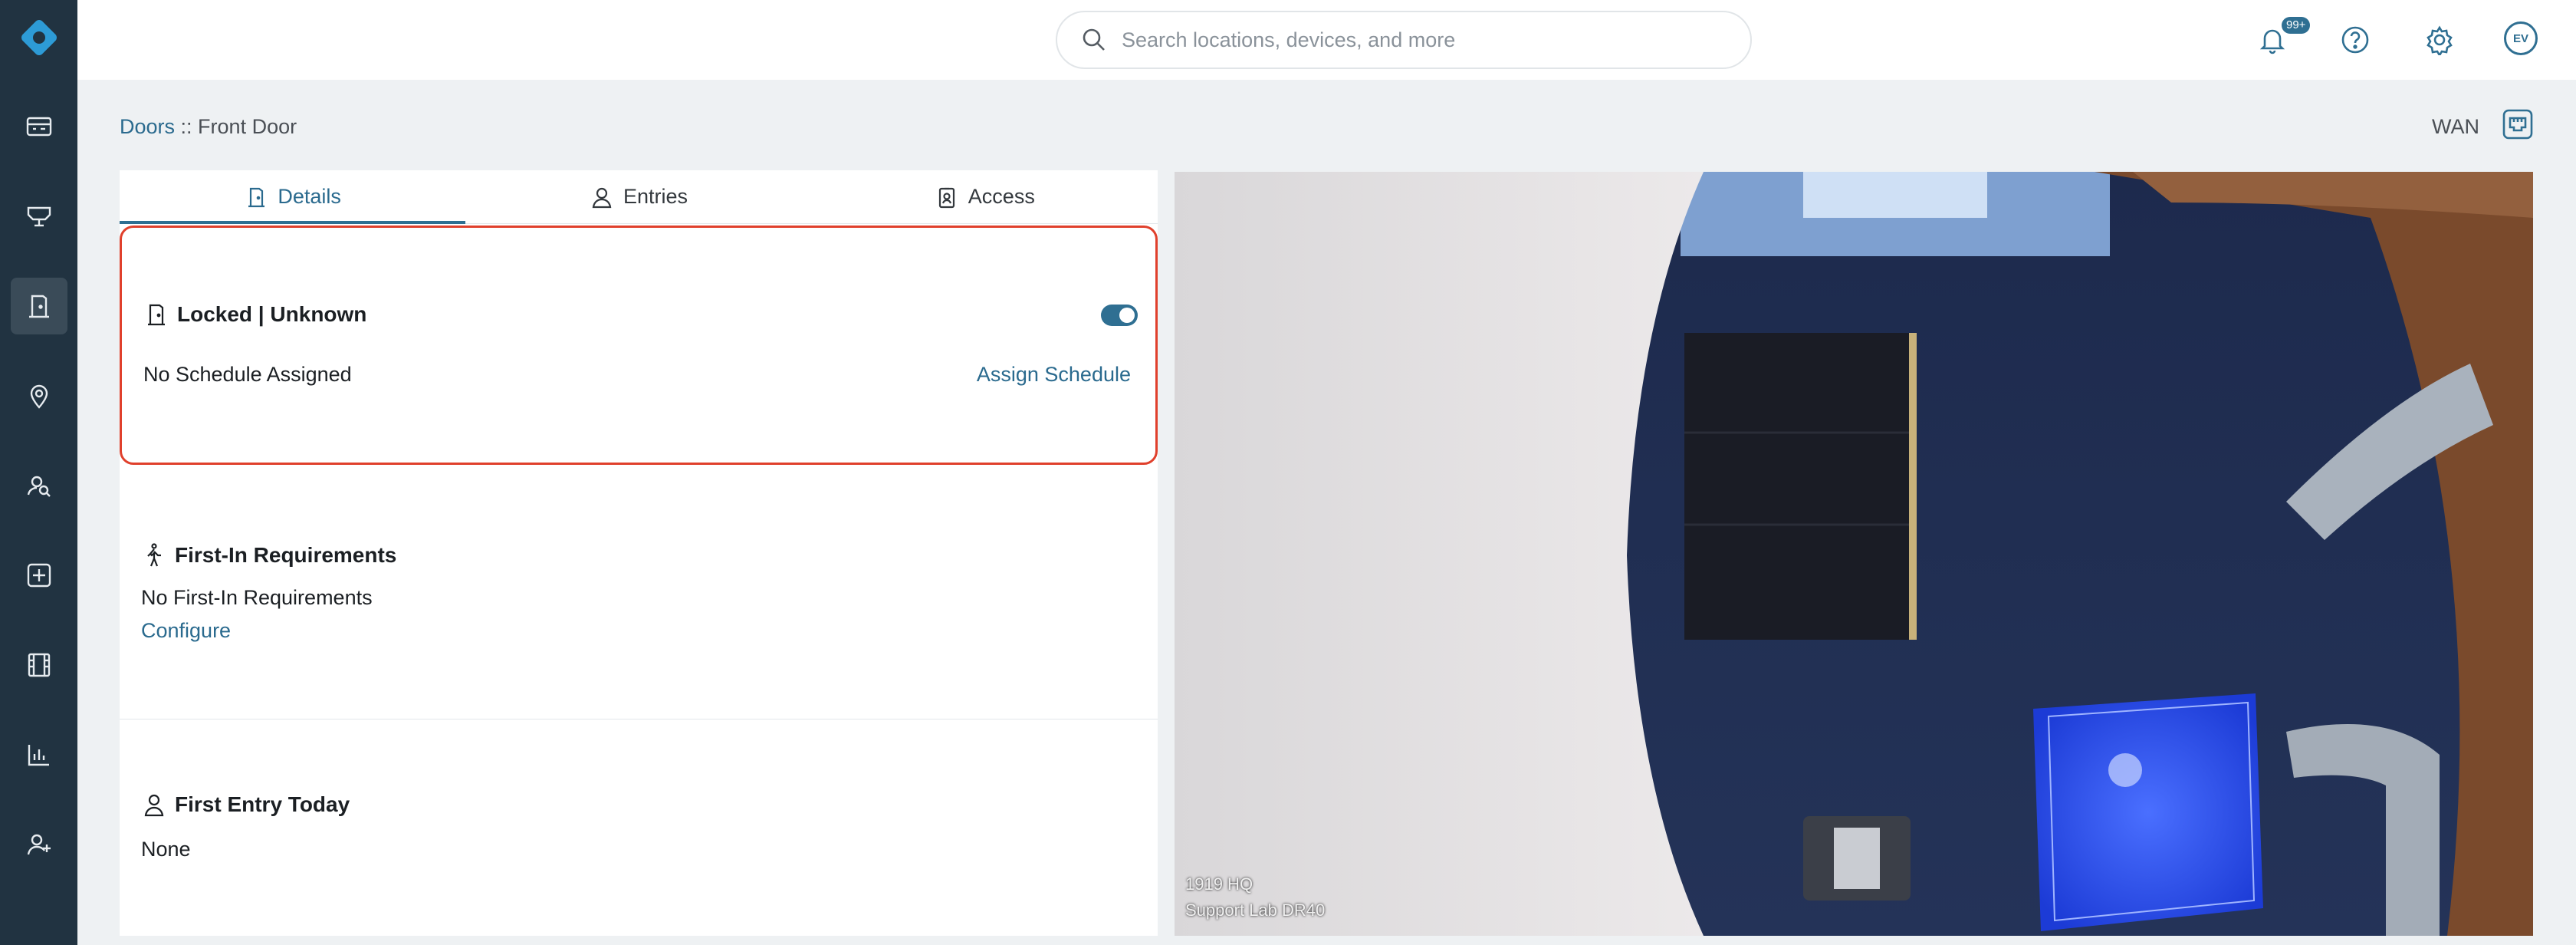 The width and height of the screenshot is (2576, 945). I want to click on ethernet-icon, so click(2517, 125).